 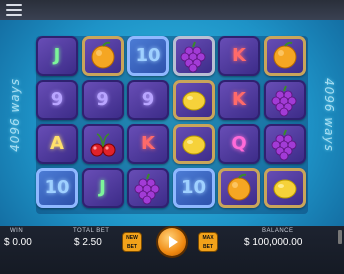 What do you see at coordinates (329, 115) in the screenshot?
I see `ways-label-right: 4096 ways` at bounding box center [329, 115].